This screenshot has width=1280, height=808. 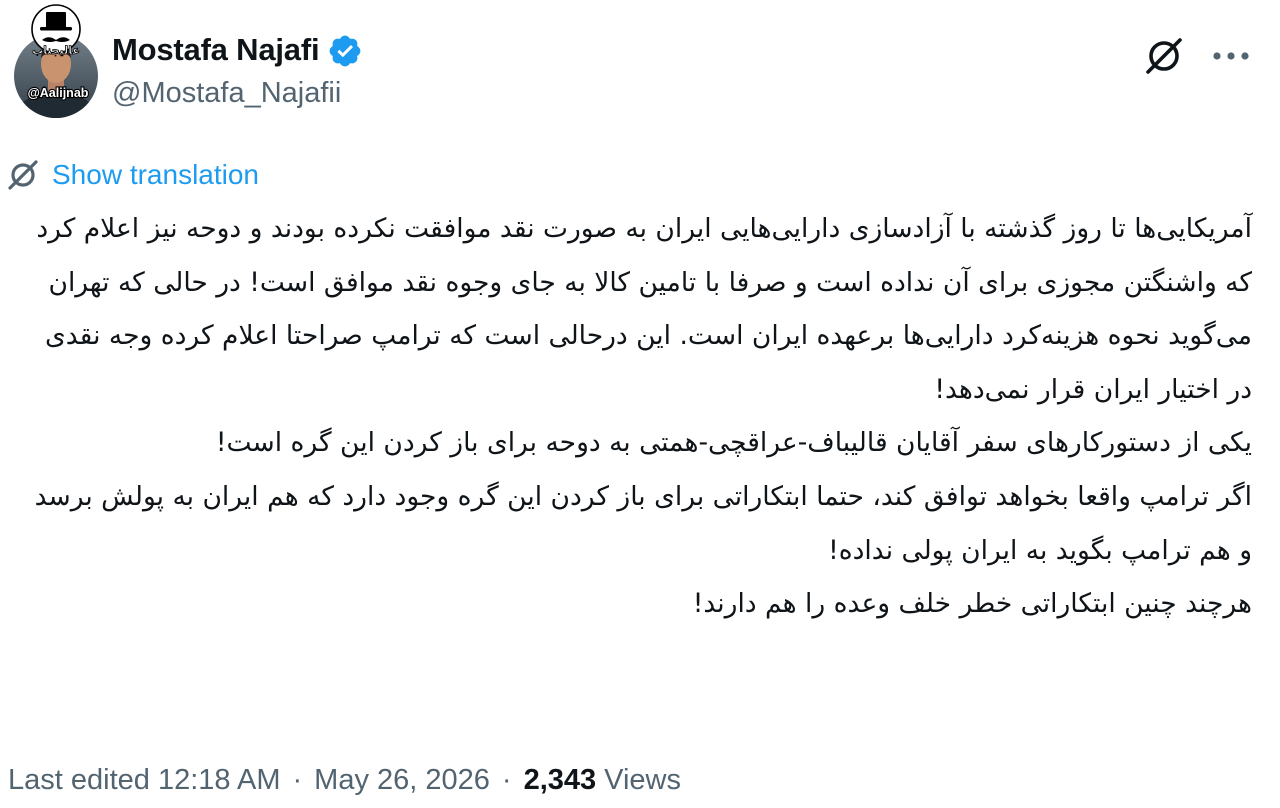 What do you see at coordinates (1164, 56) in the screenshot?
I see `grok-icon` at bounding box center [1164, 56].